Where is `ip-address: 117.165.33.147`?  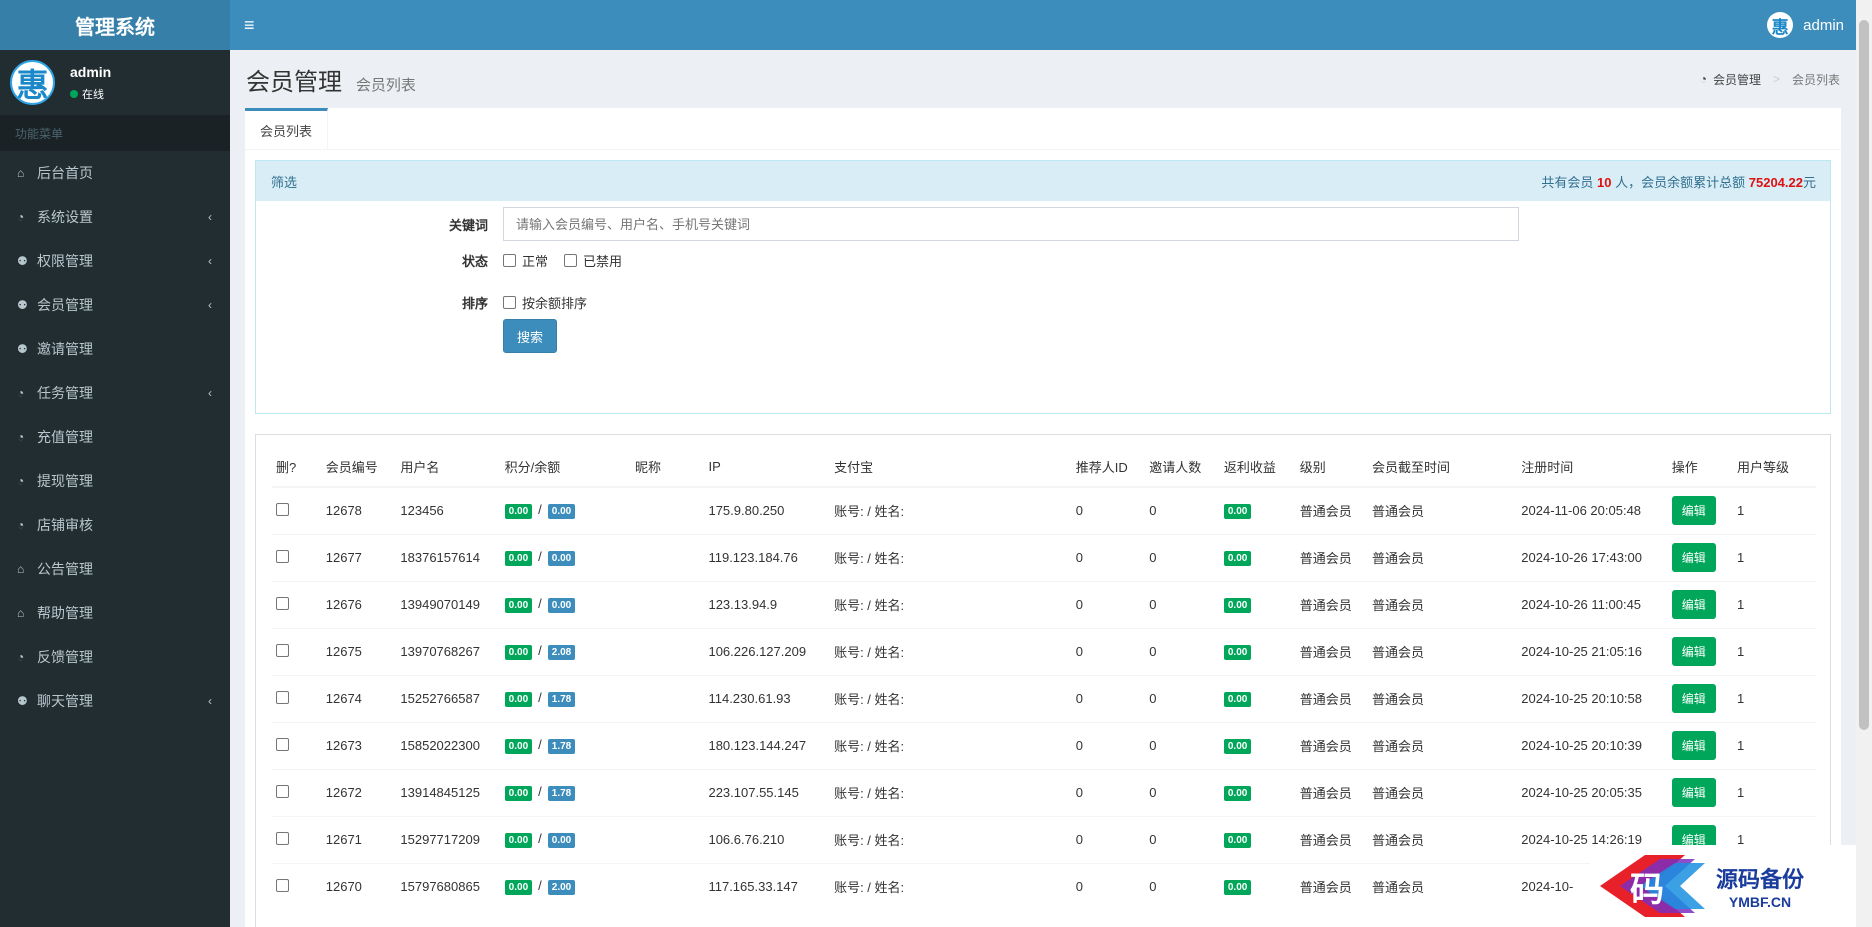
ip-address: 117.165.33.147 is located at coordinates (767, 886).